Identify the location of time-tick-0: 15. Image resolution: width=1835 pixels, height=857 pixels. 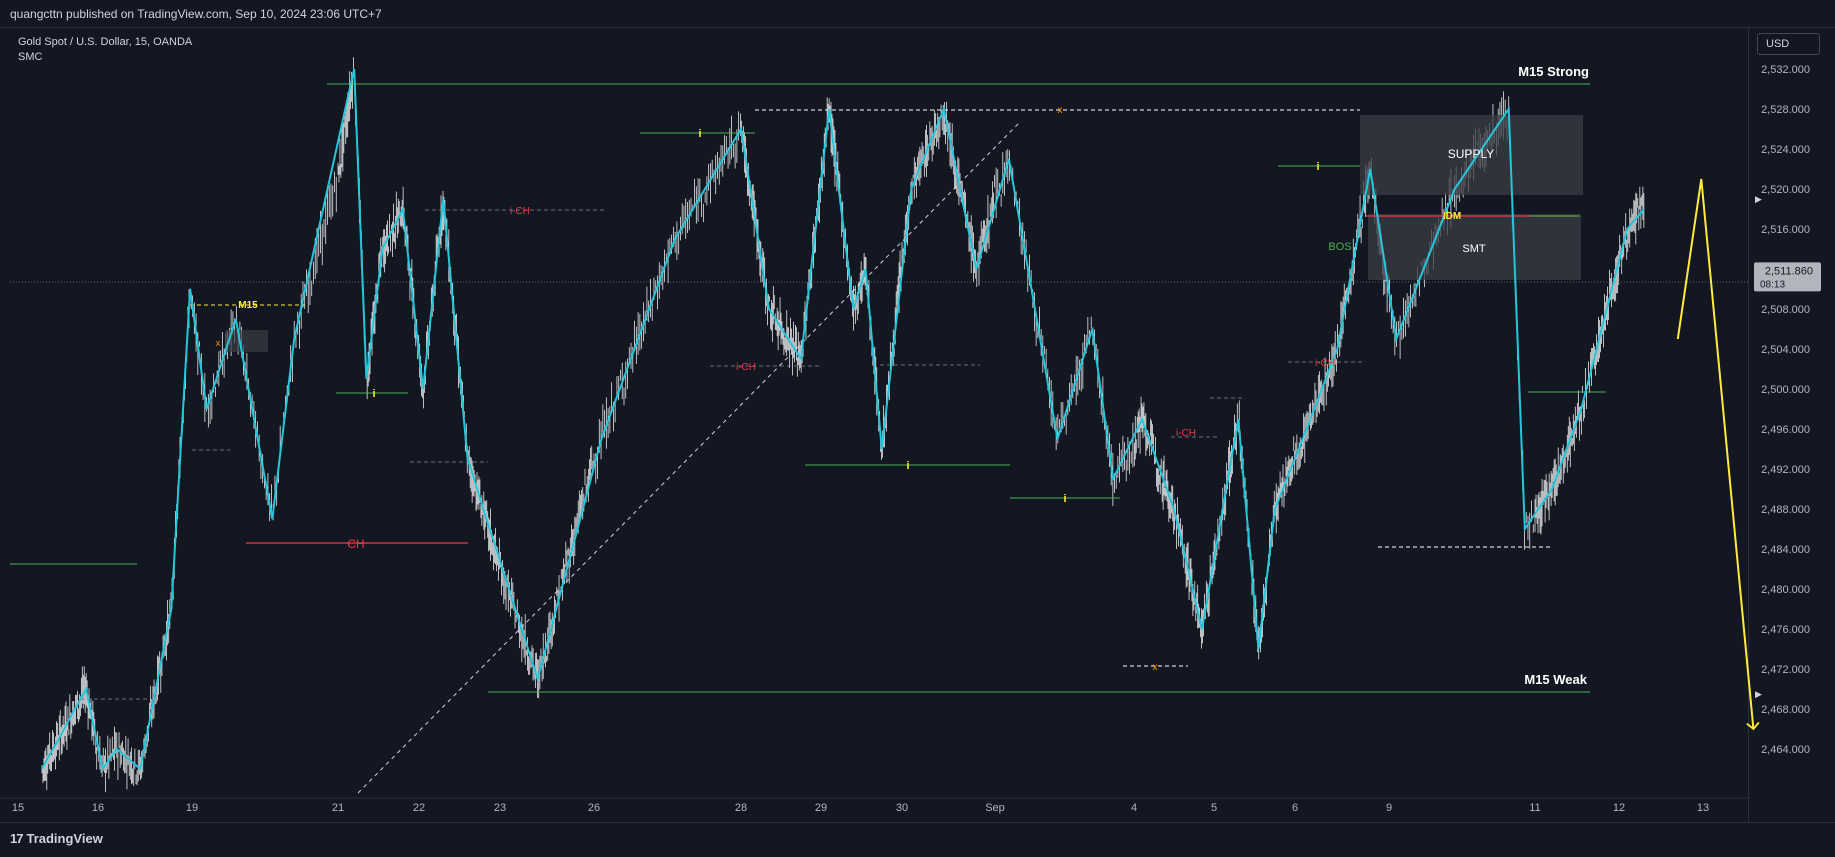
(18, 808).